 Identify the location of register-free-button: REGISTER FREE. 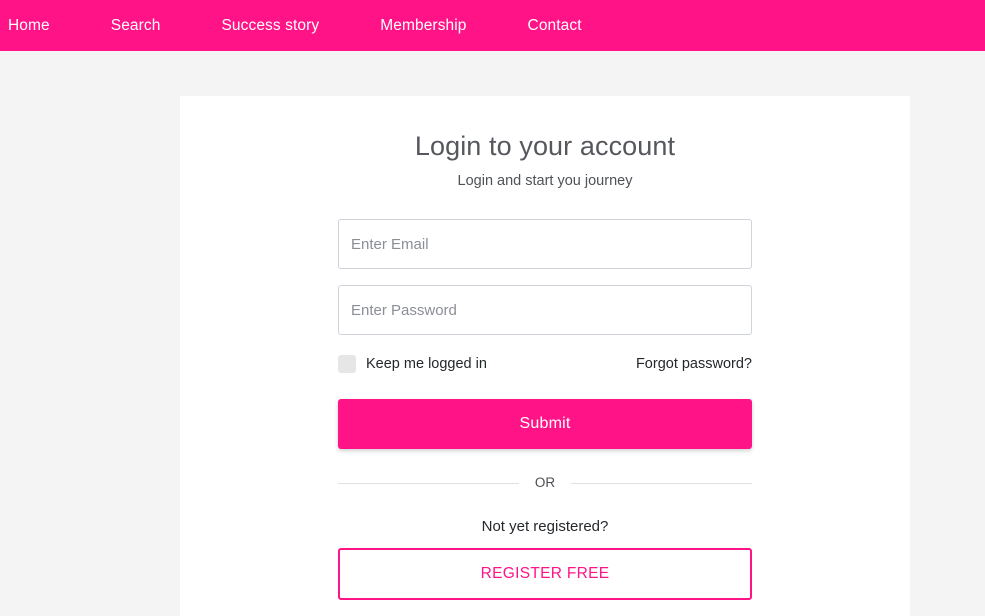
(545, 574).